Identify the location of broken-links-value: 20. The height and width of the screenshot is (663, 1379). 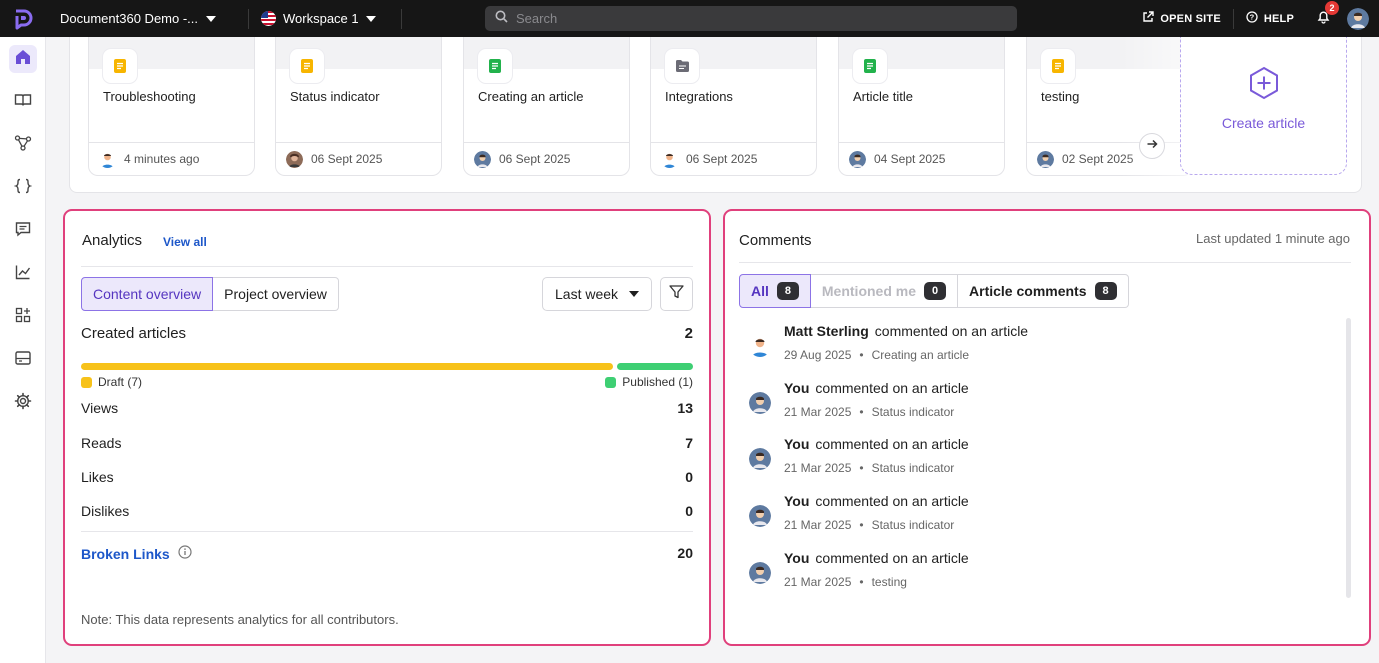
(685, 553).